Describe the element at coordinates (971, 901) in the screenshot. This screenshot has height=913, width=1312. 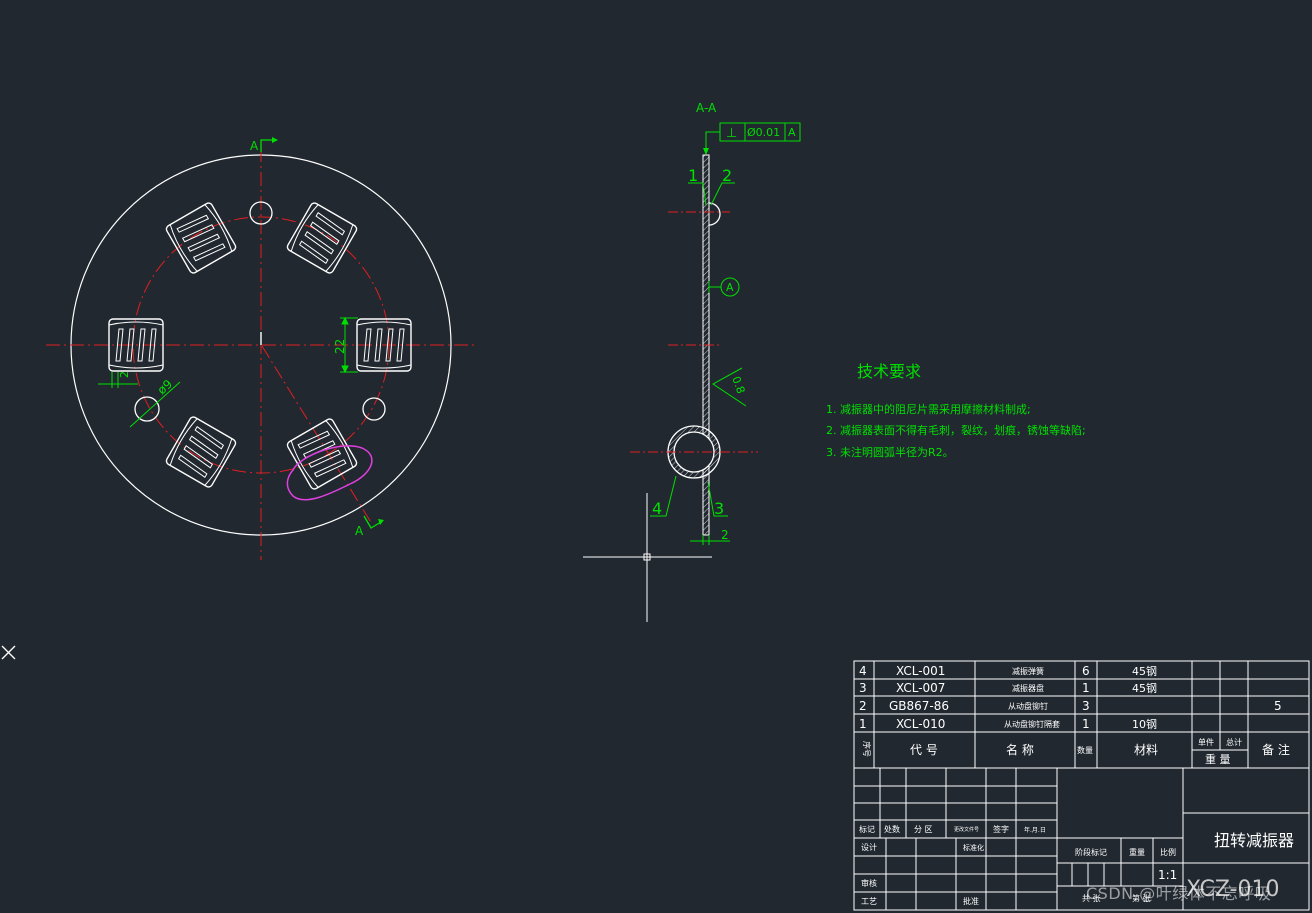
I see `tb-approve: 批准` at that location.